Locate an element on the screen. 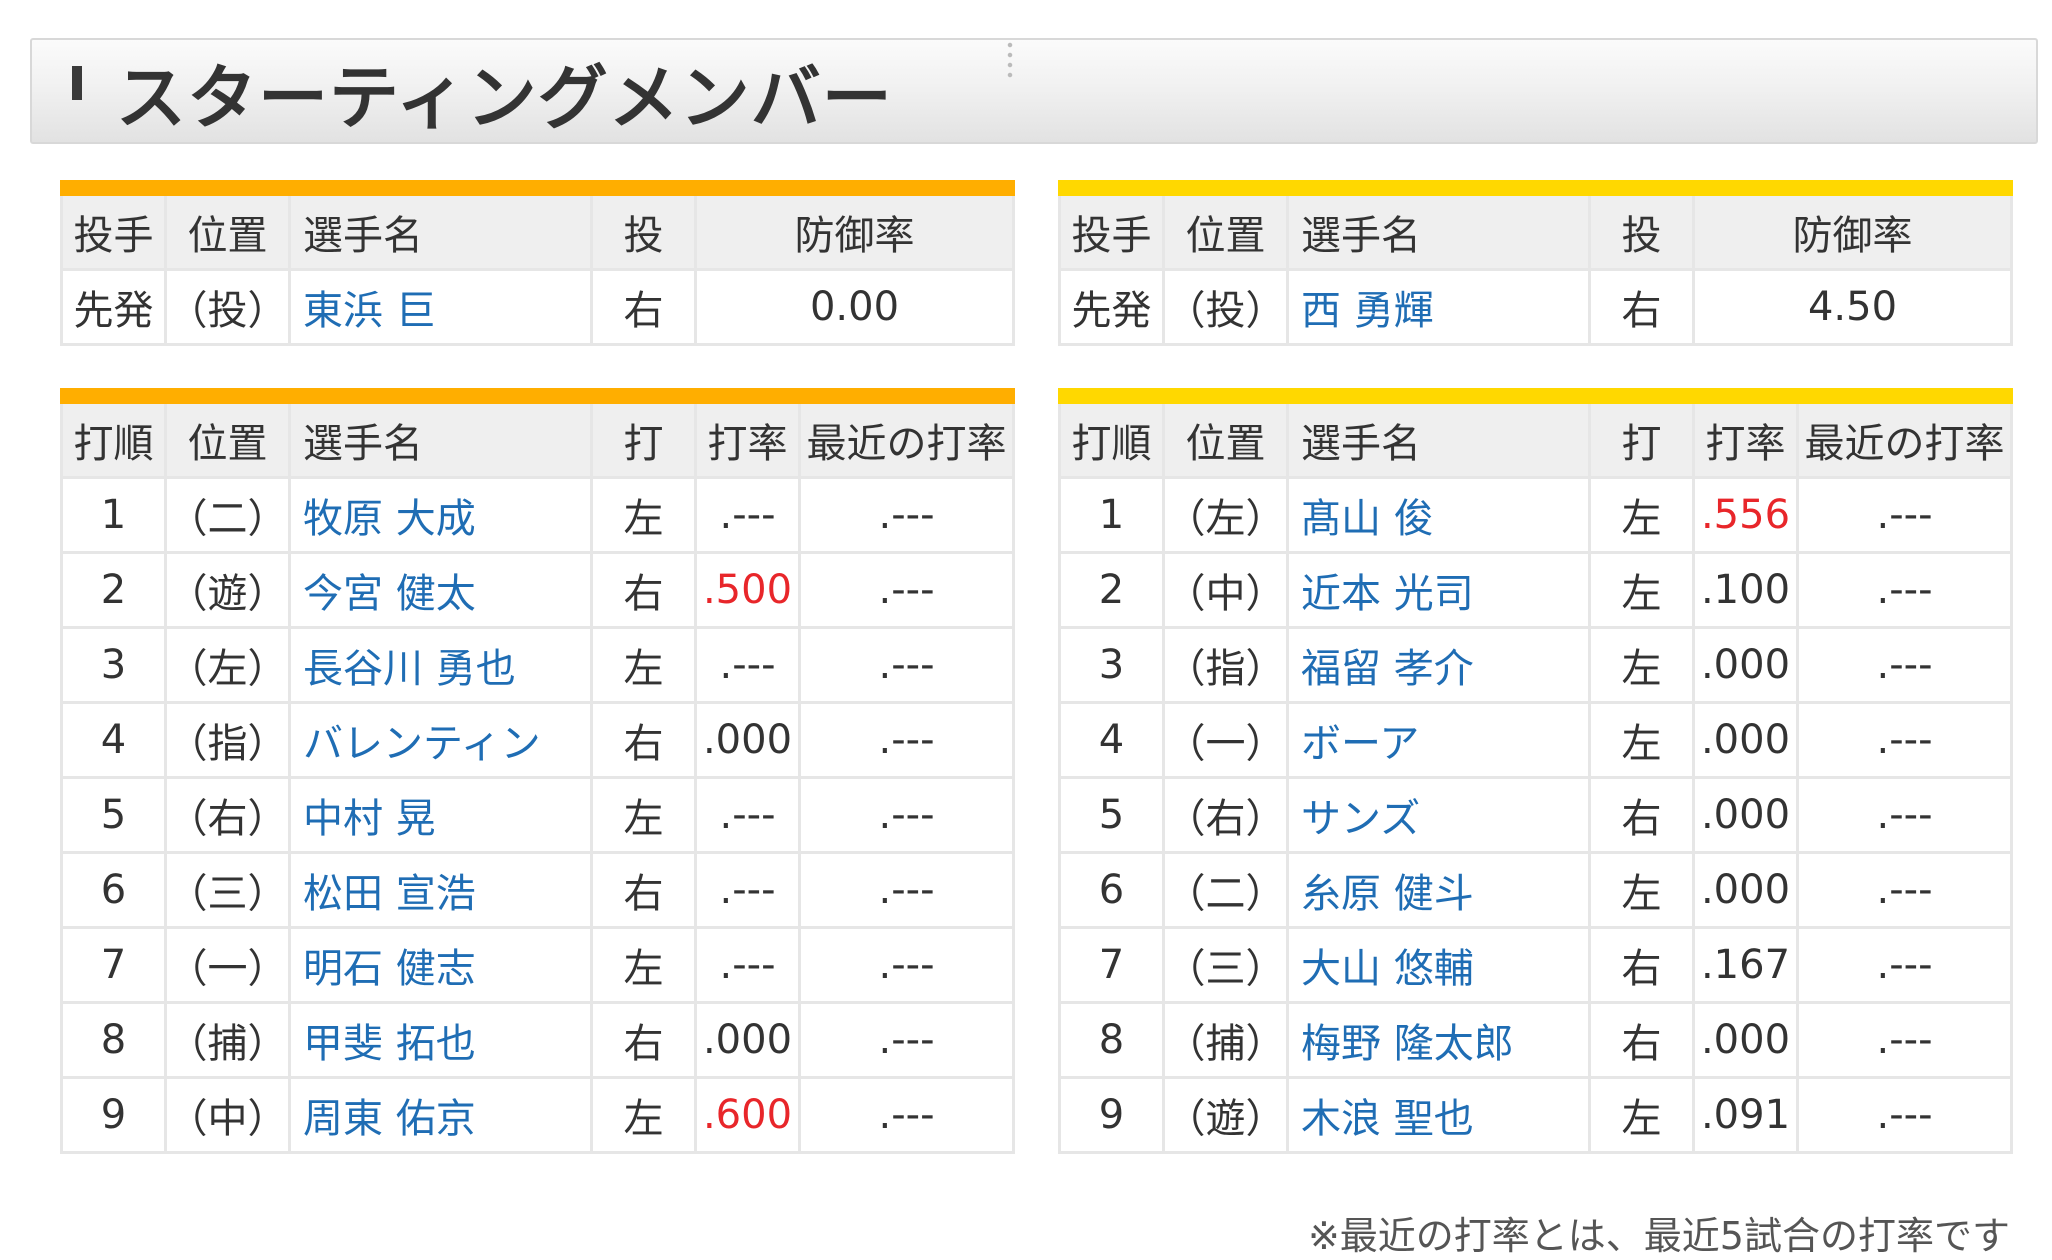  batter-name-link: 周東 佑京 is located at coordinates (440, 1115).